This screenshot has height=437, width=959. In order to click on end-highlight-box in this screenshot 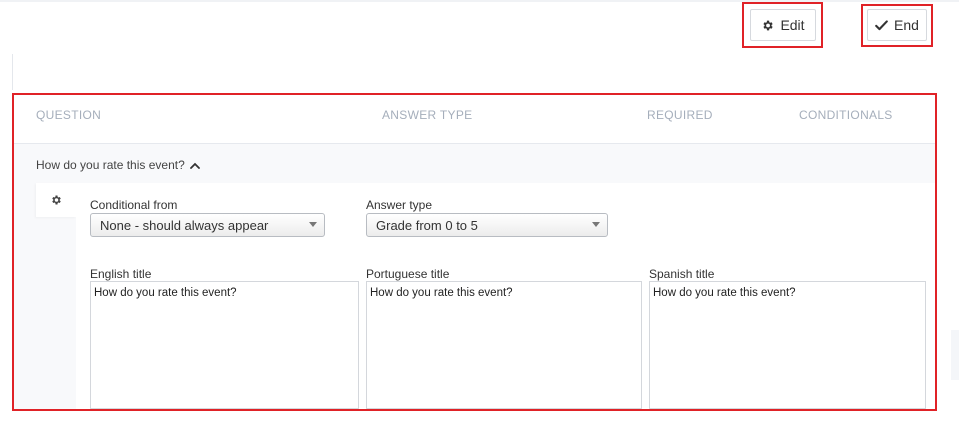, I will do `click(897, 25)`.